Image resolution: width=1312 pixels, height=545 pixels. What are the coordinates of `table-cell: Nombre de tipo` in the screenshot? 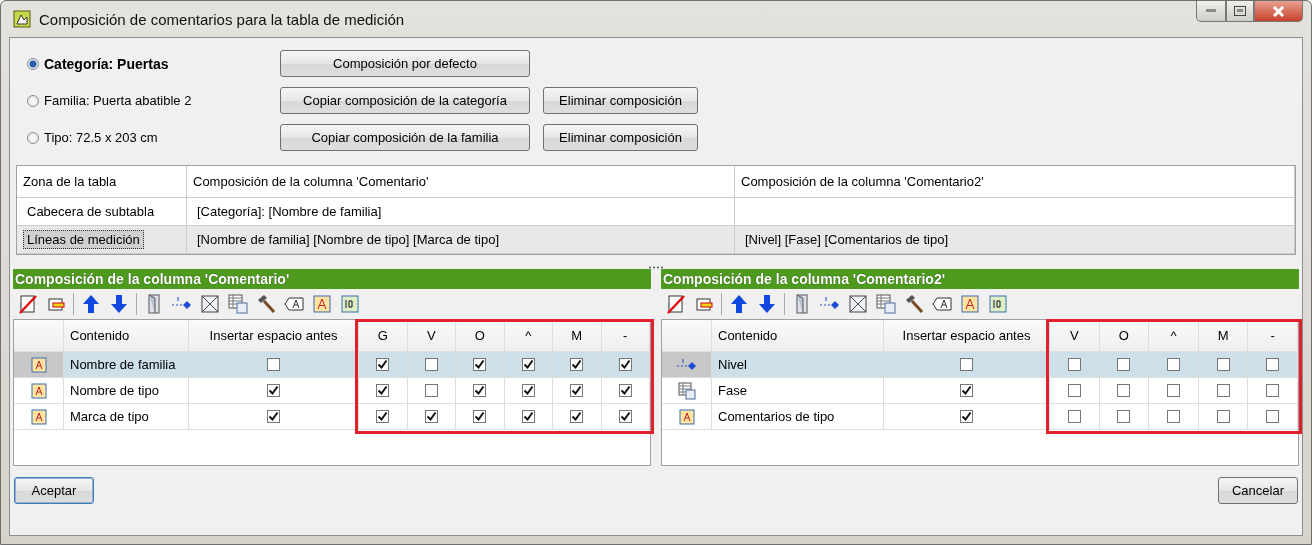 It's located at (126, 391).